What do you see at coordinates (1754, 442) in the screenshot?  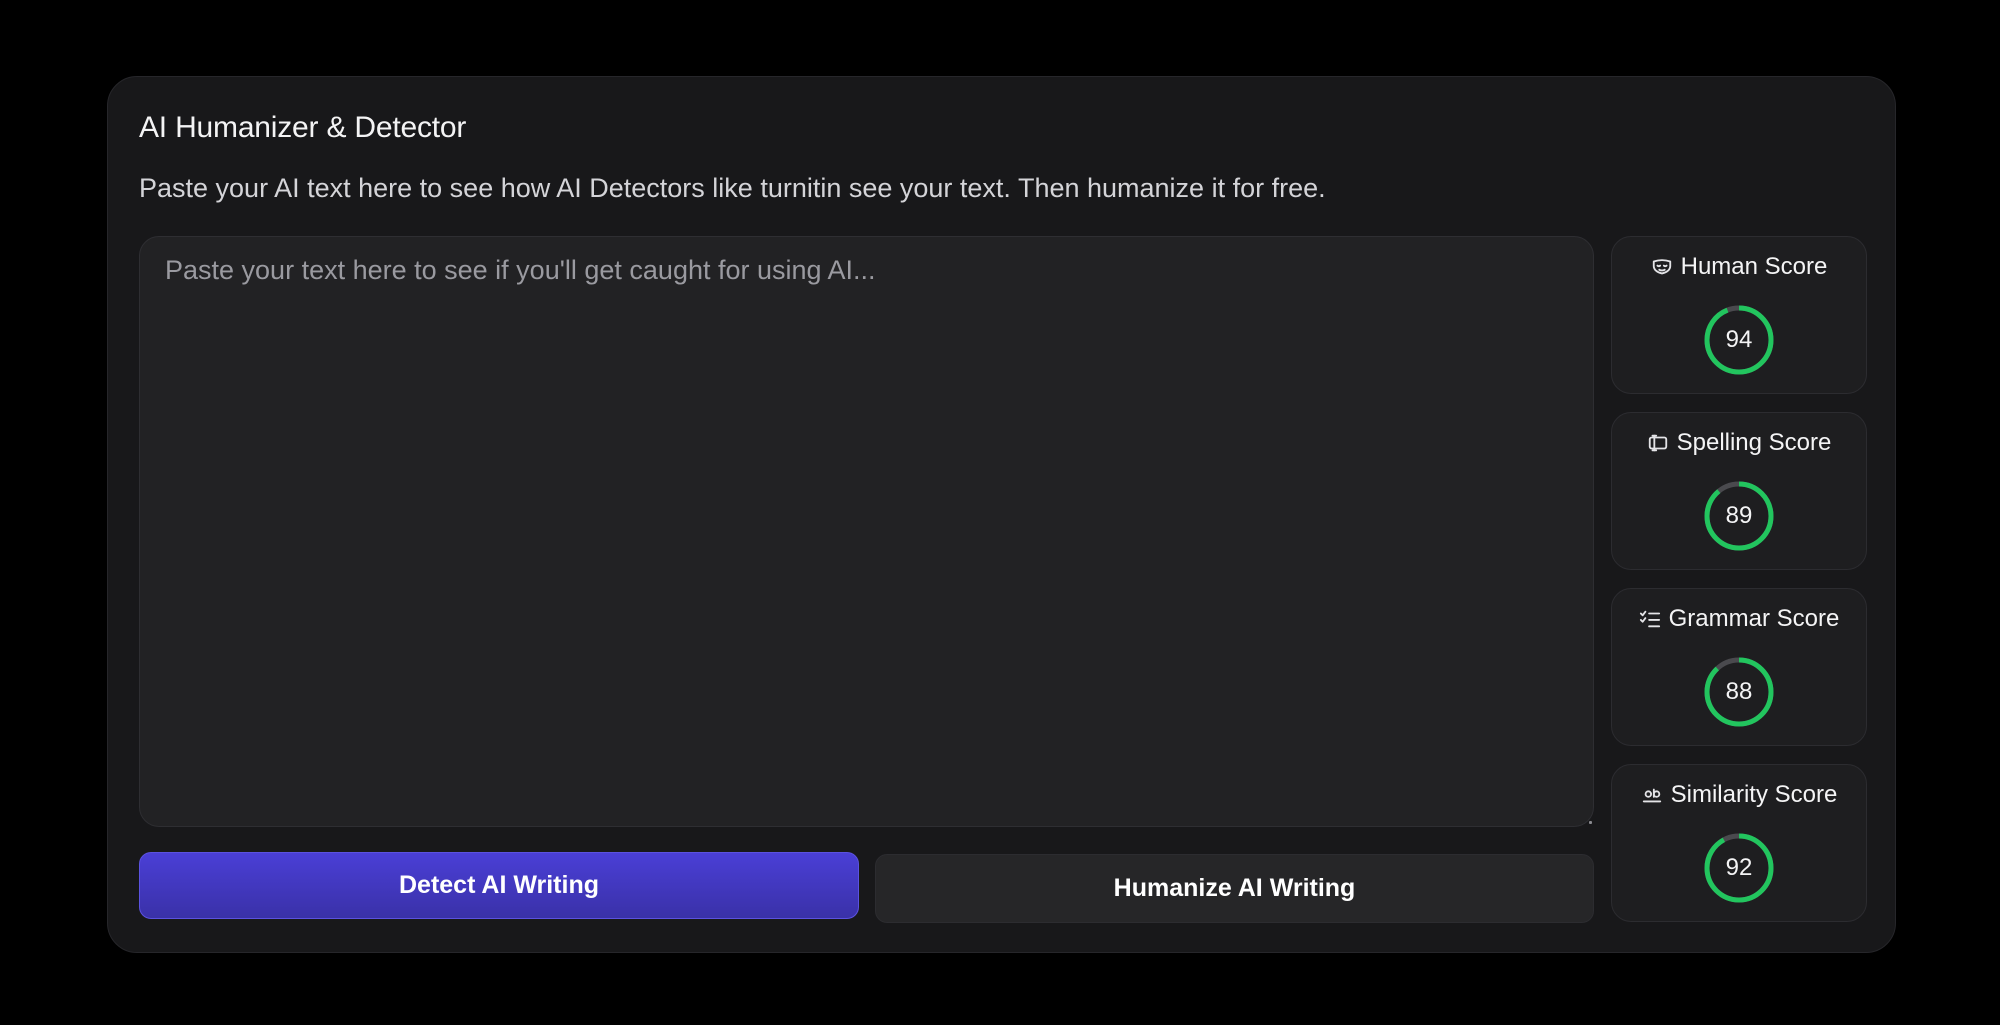 I see `score-label: Spelling Score` at bounding box center [1754, 442].